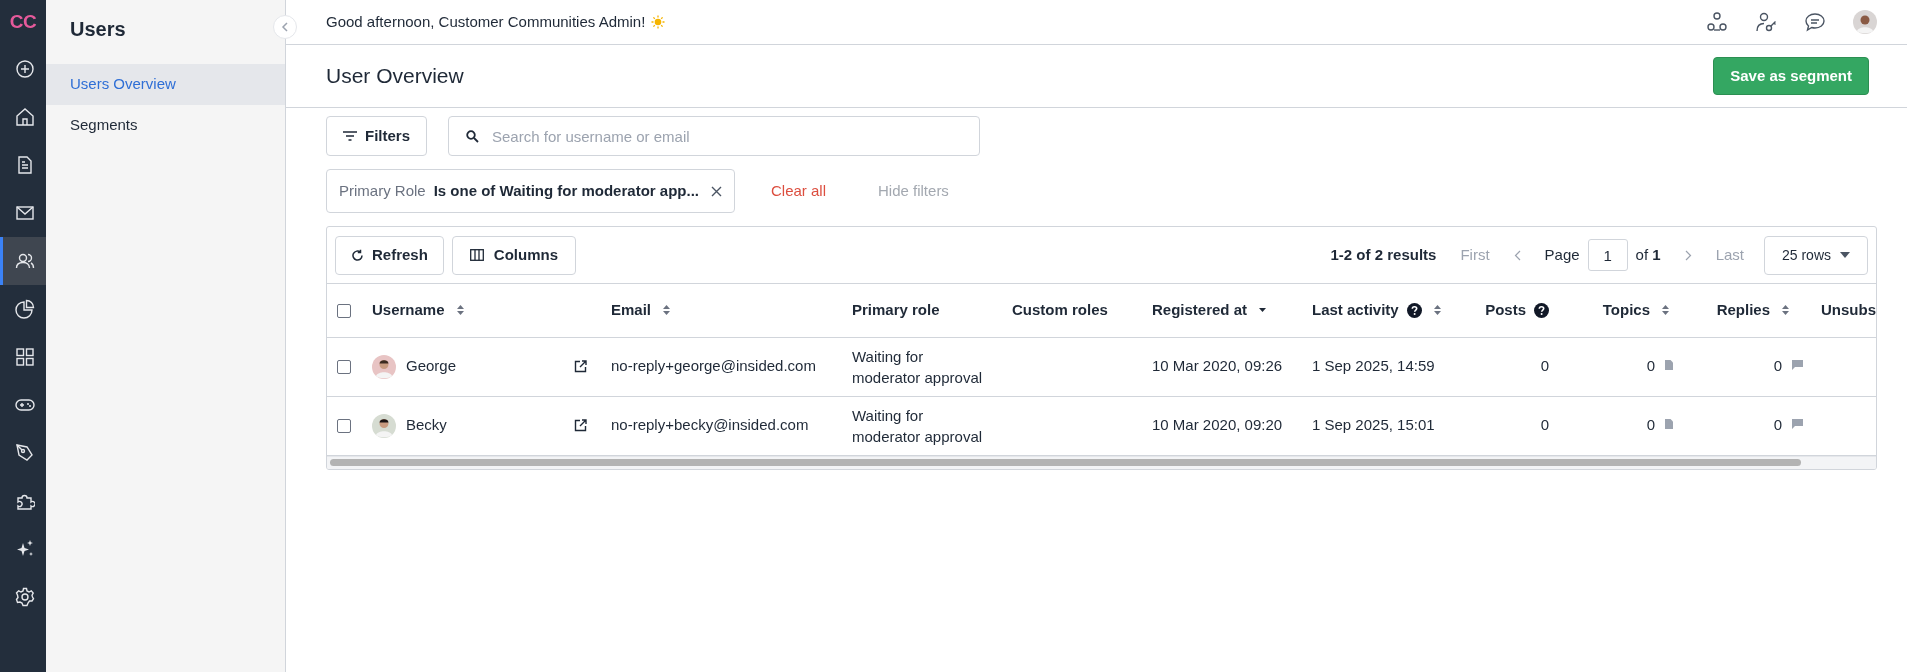 The image size is (1907, 672). What do you see at coordinates (922, 310) in the screenshot?
I see `column-header: Primary role` at bounding box center [922, 310].